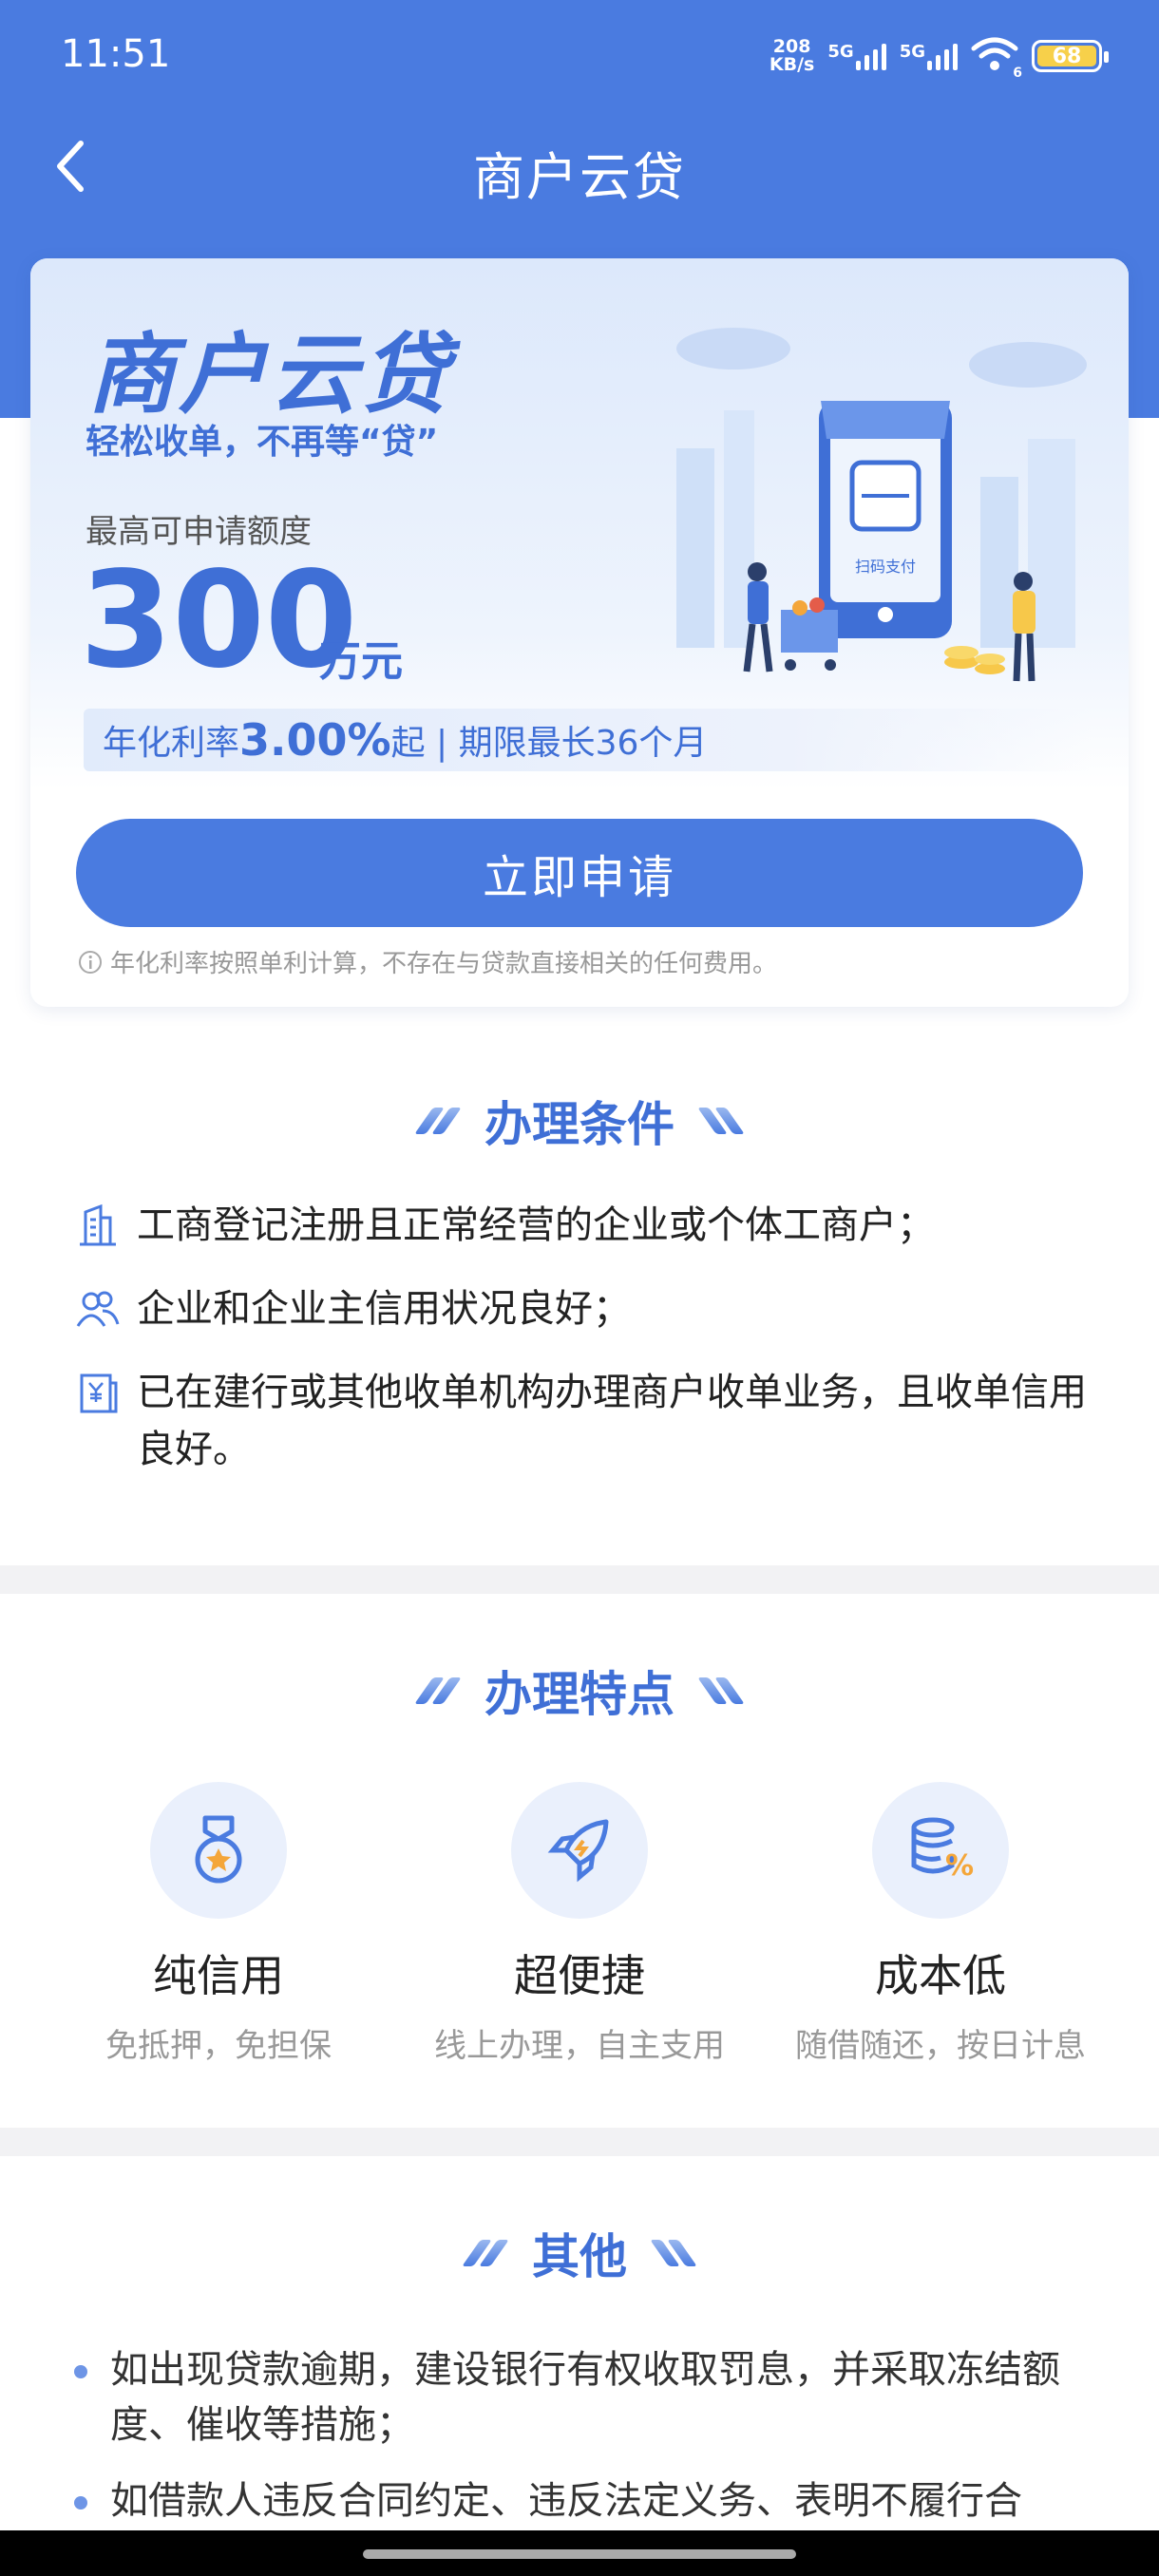 The width and height of the screenshot is (1159, 2576). I want to click on features-section-title: 办理特点, so click(579, 1691).